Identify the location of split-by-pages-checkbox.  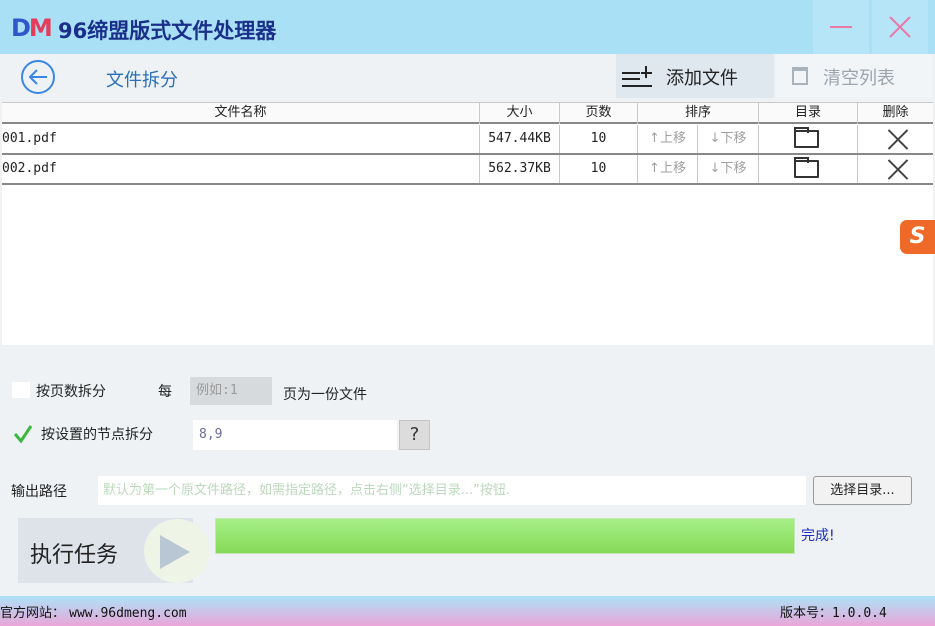
(21, 390).